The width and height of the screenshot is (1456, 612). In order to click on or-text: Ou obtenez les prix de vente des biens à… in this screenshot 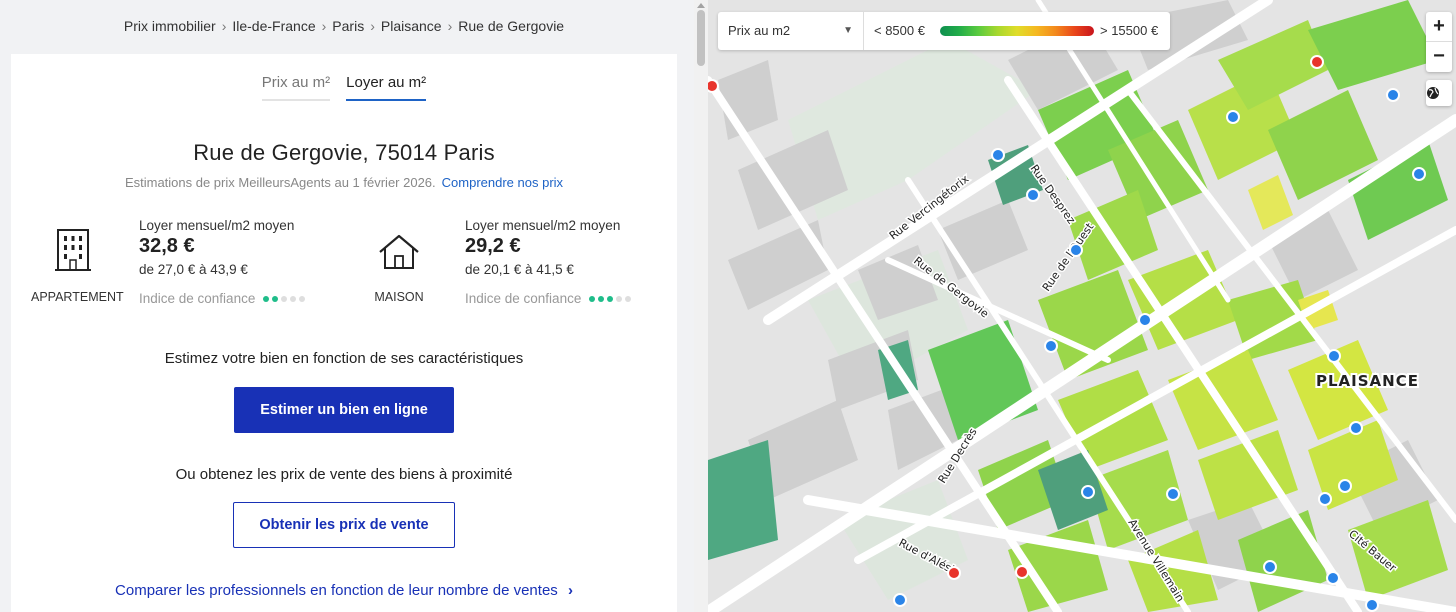, I will do `click(344, 474)`.